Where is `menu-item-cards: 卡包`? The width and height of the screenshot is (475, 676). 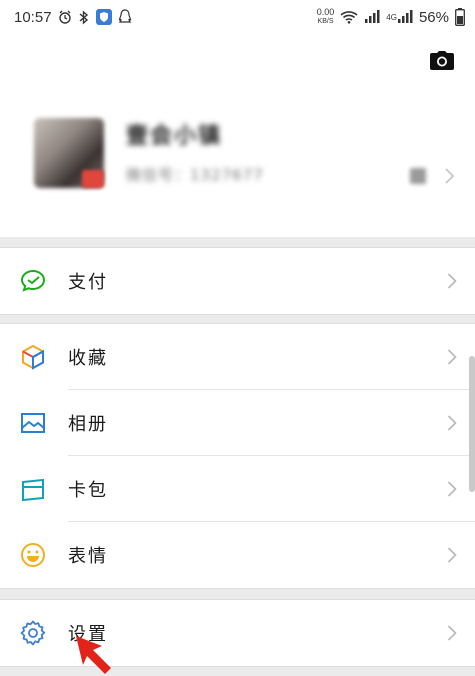 menu-item-cards: 卡包 is located at coordinates (237, 489).